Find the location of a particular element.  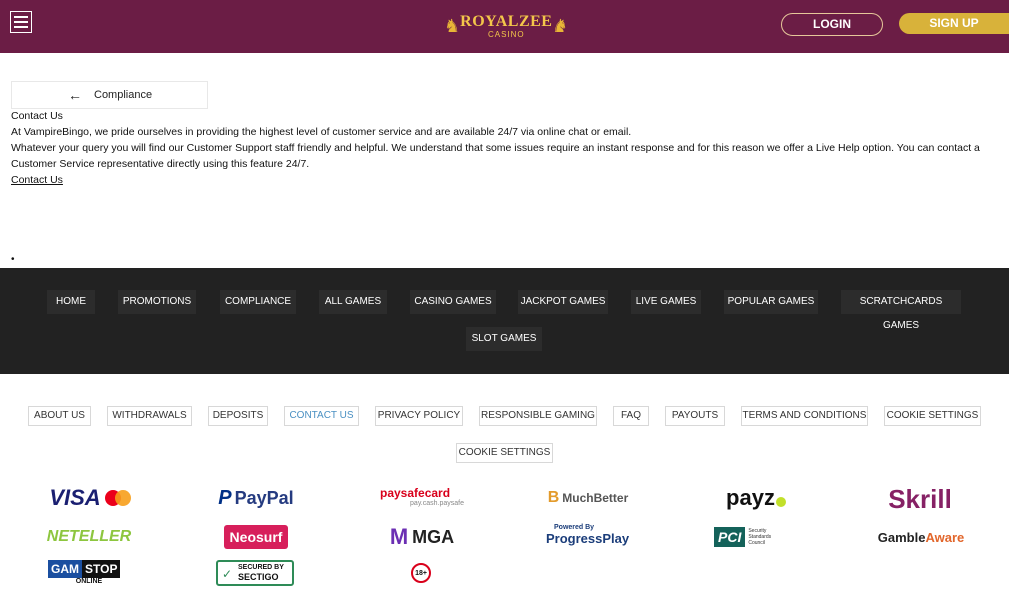

mastercard-icon is located at coordinates (117, 498).